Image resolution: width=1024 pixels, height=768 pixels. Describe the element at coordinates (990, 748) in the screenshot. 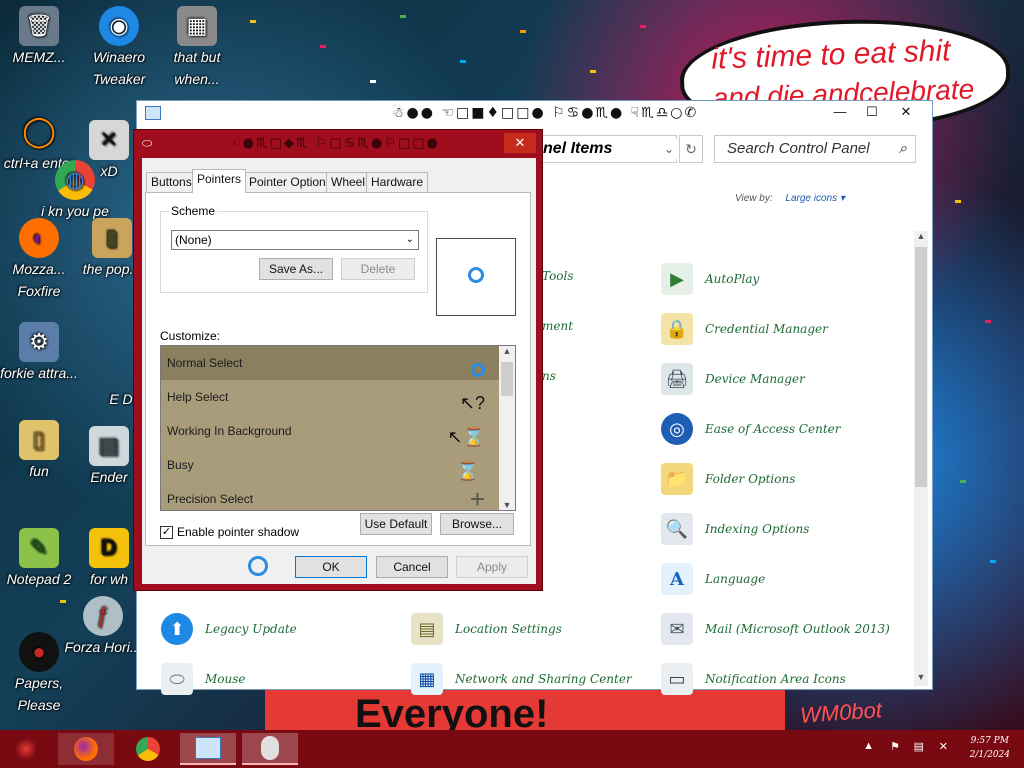

I see `clock: 9:57 PM 2/1/2024` at that location.